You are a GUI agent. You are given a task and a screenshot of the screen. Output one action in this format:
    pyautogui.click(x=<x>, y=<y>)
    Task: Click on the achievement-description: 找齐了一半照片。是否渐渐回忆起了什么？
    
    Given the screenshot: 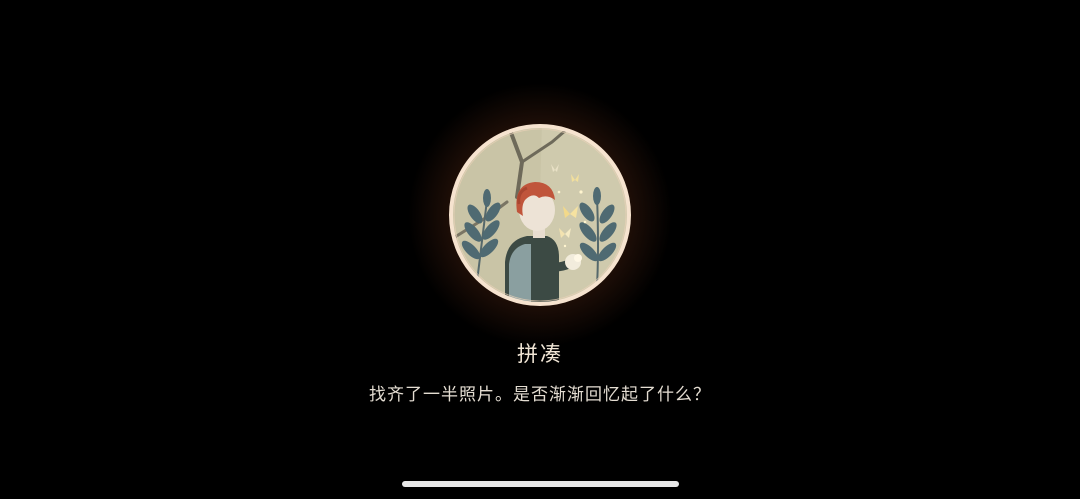 What is the action you would take?
    pyautogui.click(x=540, y=395)
    